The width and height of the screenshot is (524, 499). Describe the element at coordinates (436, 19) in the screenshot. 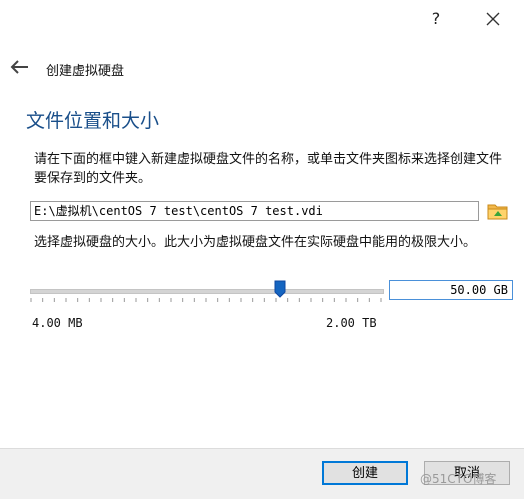

I see `help-button: ?` at that location.